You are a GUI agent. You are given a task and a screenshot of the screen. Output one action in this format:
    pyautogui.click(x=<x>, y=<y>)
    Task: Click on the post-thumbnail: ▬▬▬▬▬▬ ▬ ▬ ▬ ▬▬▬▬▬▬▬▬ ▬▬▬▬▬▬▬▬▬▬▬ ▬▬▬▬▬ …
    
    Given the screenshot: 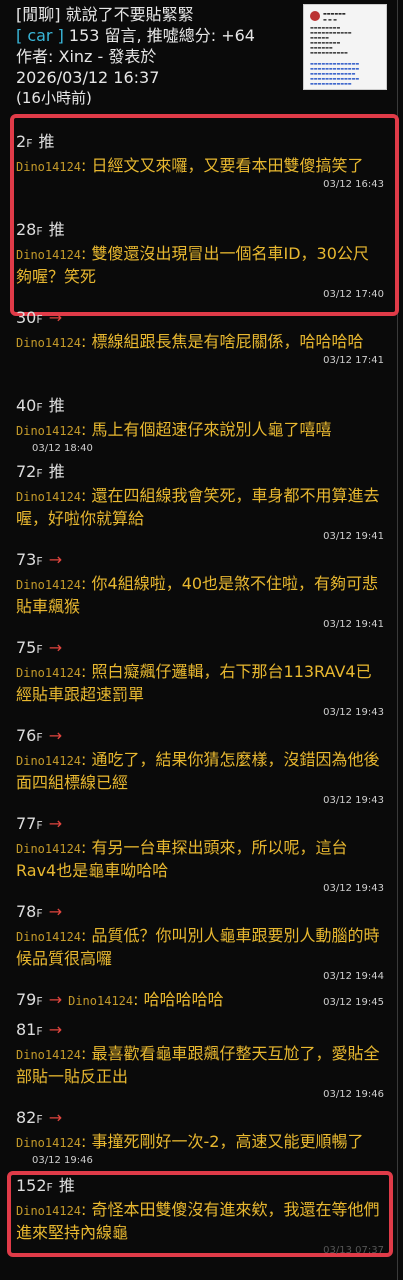 What is the action you would take?
    pyautogui.click(x=345, y=47)
    